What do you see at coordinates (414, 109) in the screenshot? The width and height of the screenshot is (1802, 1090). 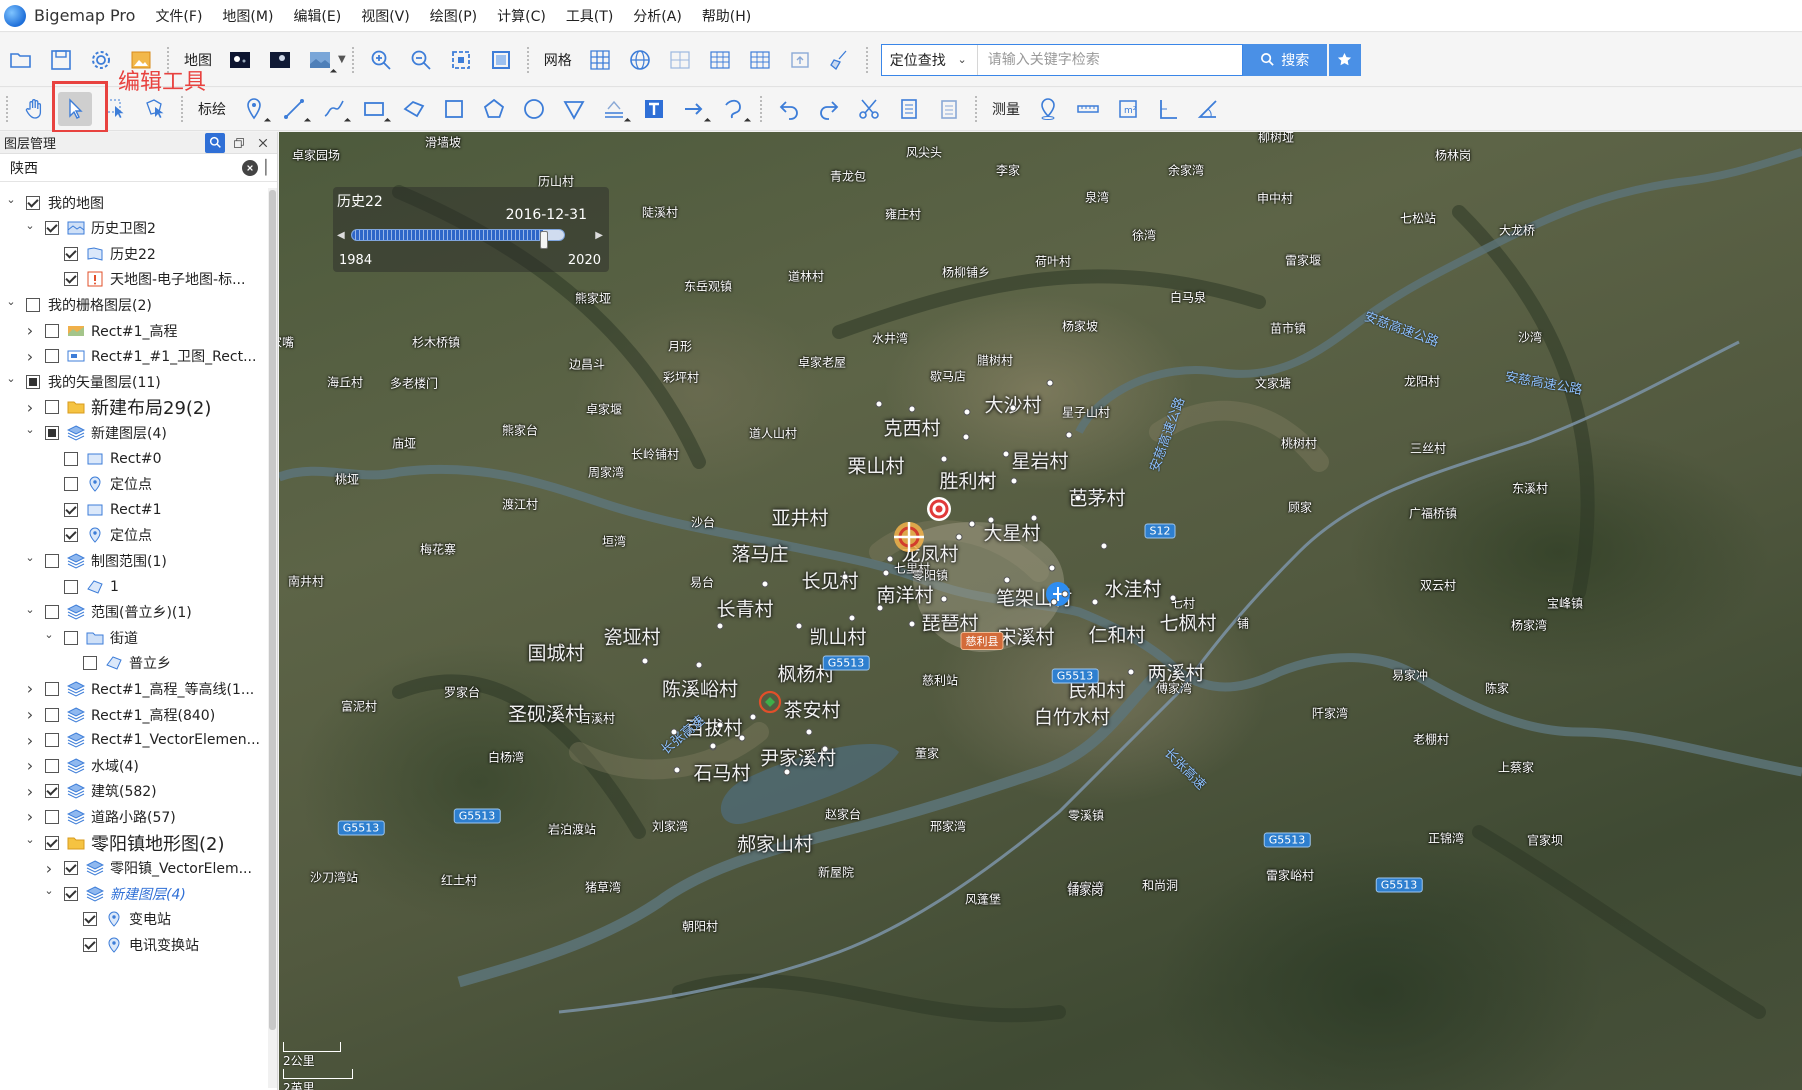 I see `draw-polygon-button` at bounding box center [414, 109].